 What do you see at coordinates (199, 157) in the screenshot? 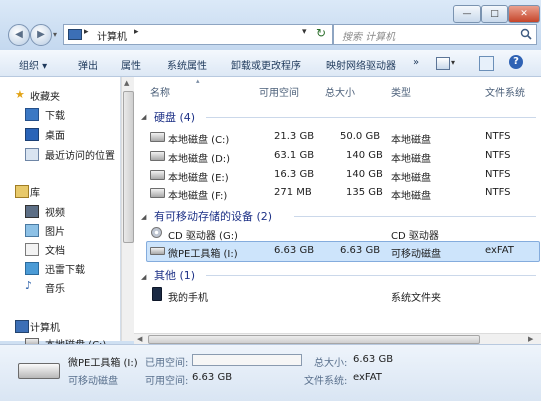
I see `drive-d-name: 本地磁盘 (D:)` at bounding box center [199, 157].